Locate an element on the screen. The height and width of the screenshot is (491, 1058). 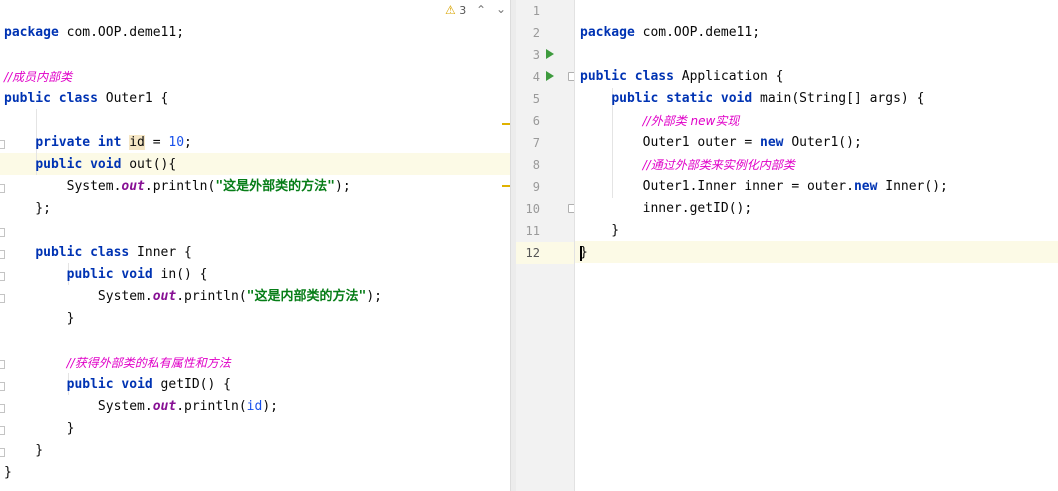
code-line: public void getID() { is located at coordinates (148, 384).